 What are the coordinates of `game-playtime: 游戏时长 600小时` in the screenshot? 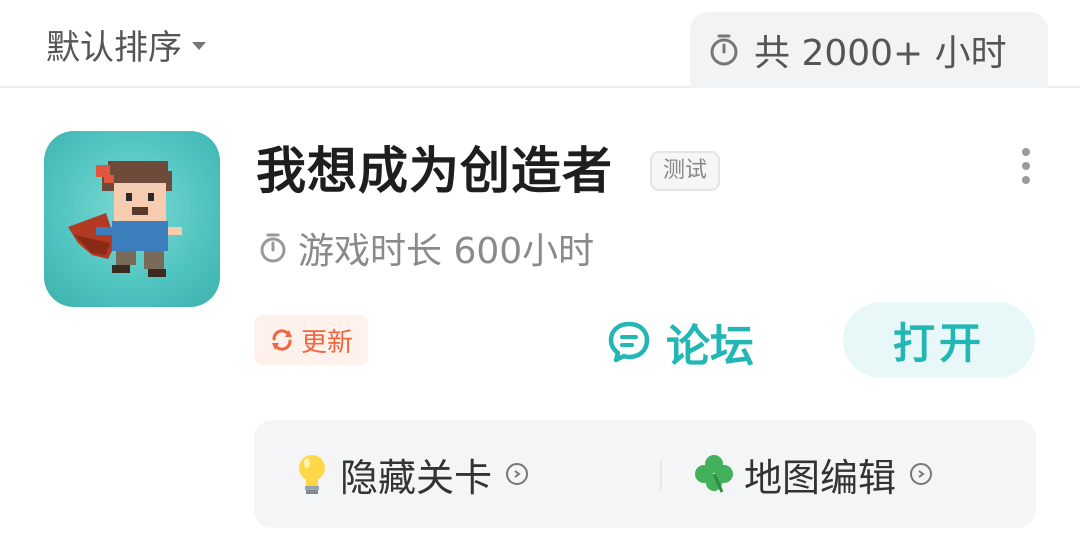 It's located at (426, 248).